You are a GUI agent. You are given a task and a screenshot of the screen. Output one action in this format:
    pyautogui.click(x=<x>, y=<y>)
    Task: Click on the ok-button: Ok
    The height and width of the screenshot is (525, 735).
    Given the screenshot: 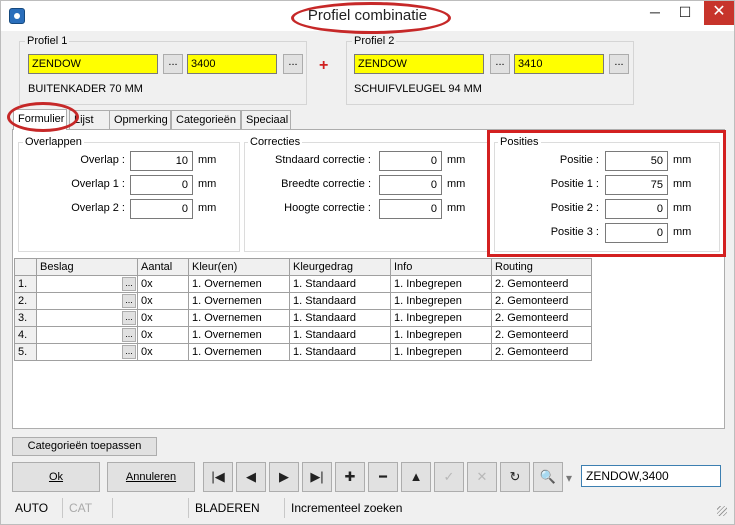 What is the action you would take?
    pyautogui.click(x=56, y=477)
    